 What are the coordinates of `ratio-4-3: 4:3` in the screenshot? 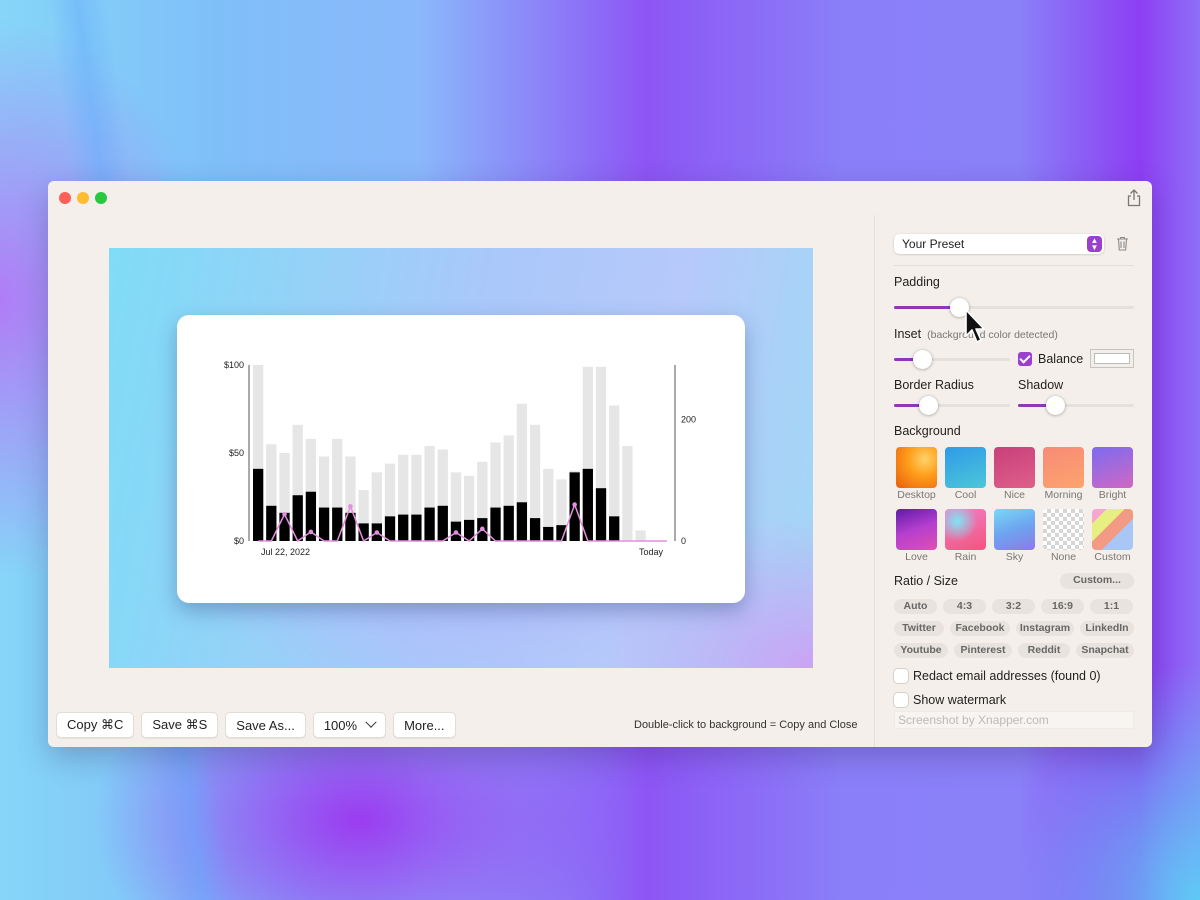 It's located at (964, 606).